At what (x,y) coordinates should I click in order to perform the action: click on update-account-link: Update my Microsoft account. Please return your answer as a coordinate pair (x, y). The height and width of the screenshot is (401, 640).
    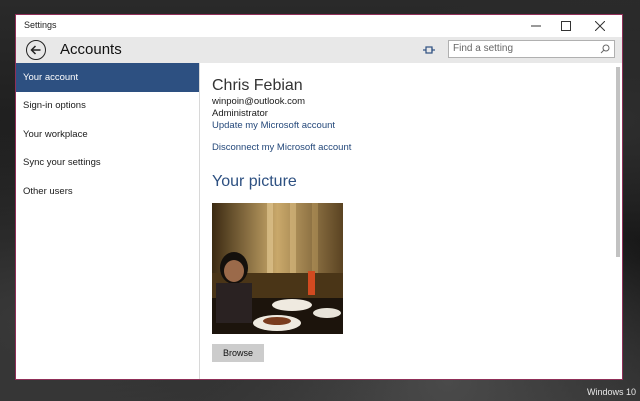
    Looking at the image, I should click on (273, 125).